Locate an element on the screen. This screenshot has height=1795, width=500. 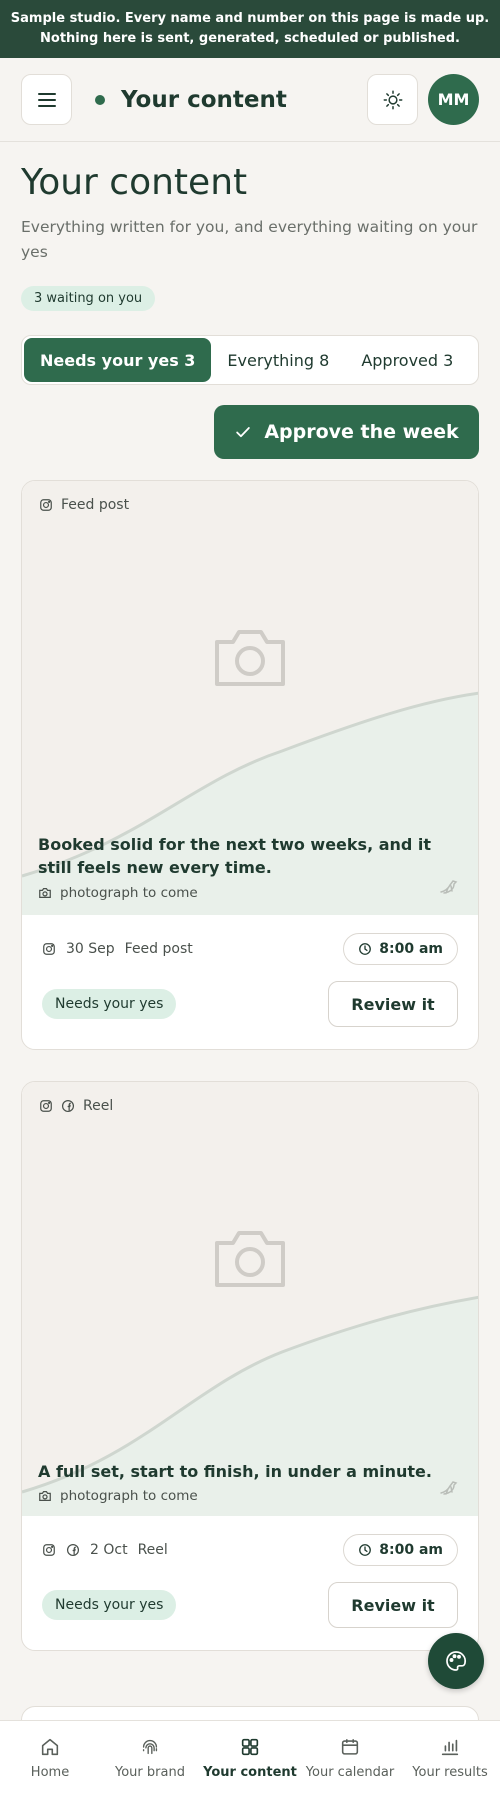
nav-calendar-label: Your calendar is located at coordinates (350, 1772).